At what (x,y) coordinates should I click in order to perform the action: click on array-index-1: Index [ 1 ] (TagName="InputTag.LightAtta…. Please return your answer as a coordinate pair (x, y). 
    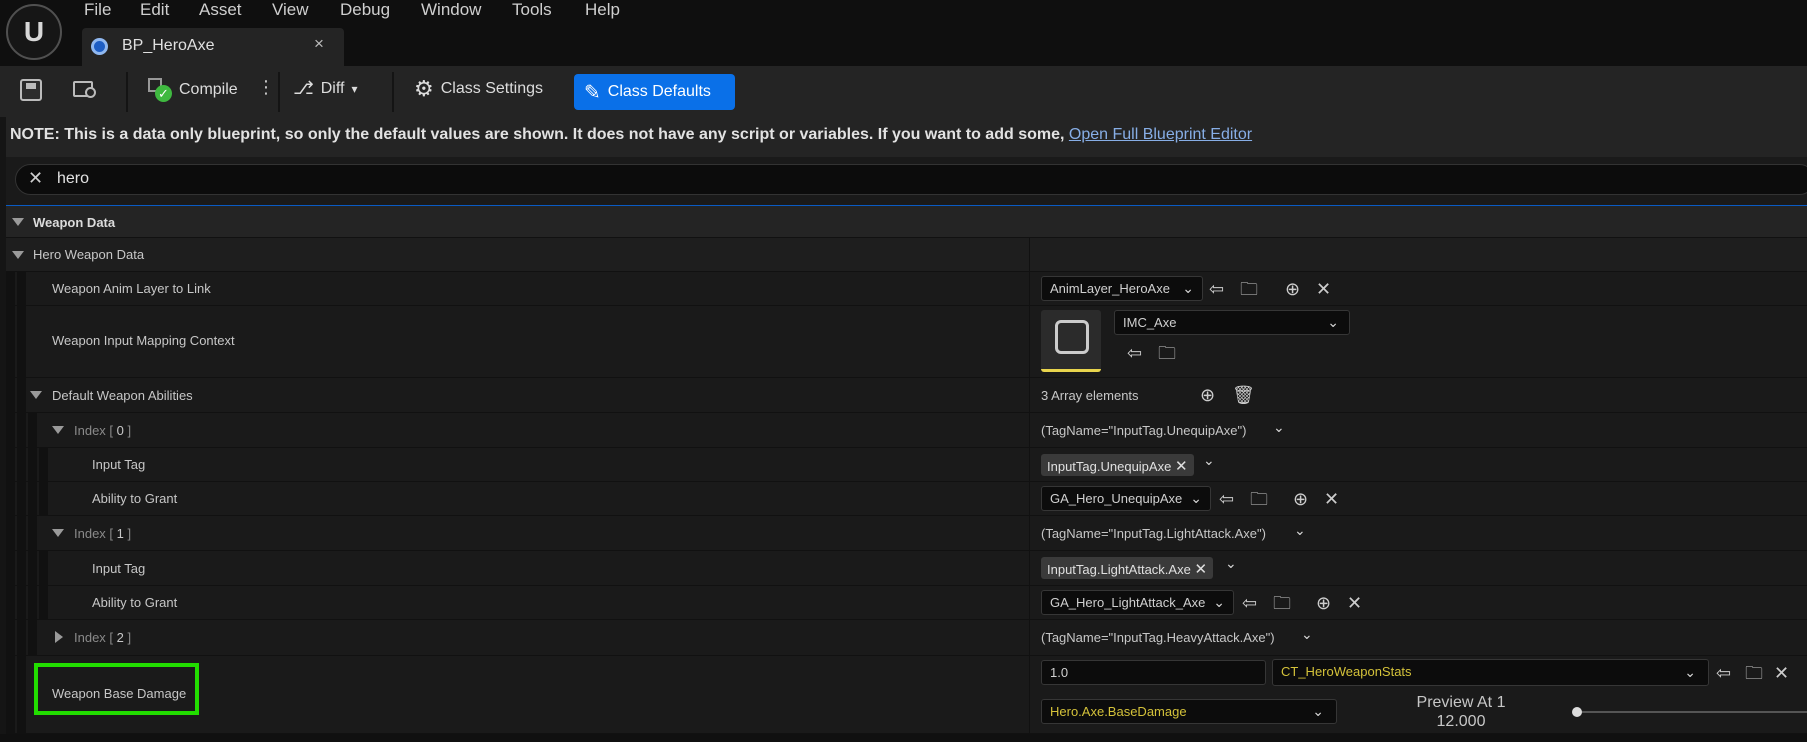
    Looking at the image, I should click on (906, 533).